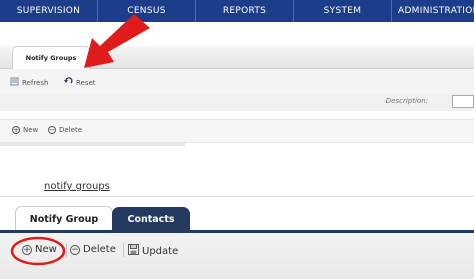  I want to click on description-label: Description:, so click(406, 101).